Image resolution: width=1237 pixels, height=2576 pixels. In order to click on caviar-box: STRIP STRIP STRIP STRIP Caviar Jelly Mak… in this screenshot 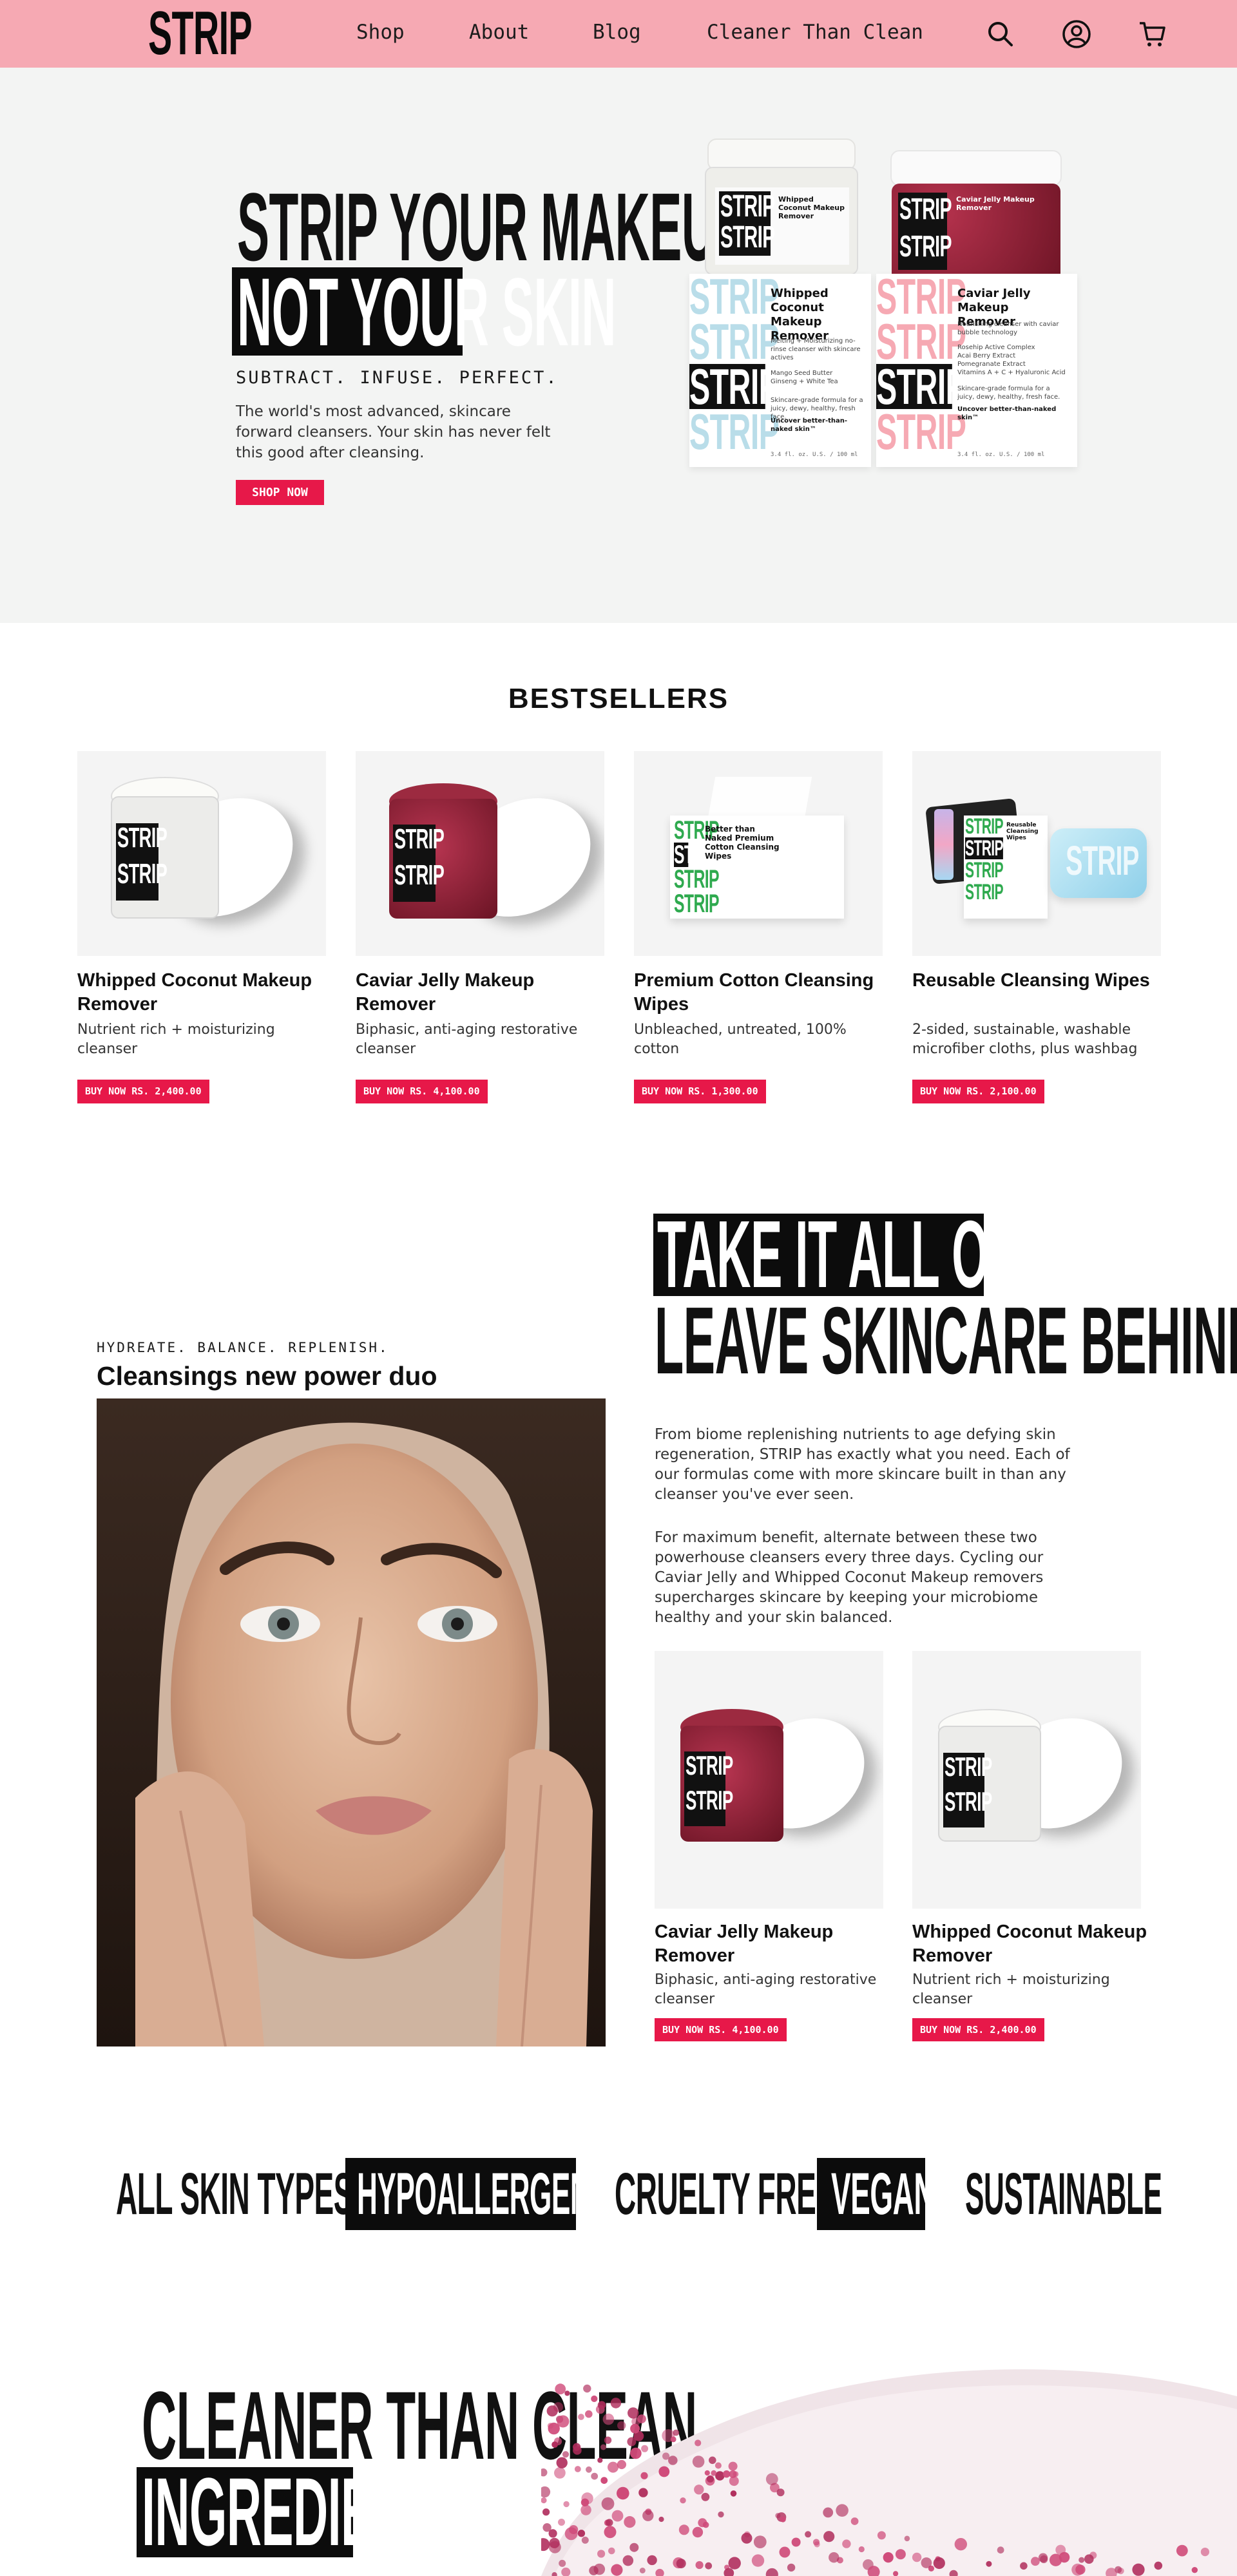, I will do `click(976, 369)`.